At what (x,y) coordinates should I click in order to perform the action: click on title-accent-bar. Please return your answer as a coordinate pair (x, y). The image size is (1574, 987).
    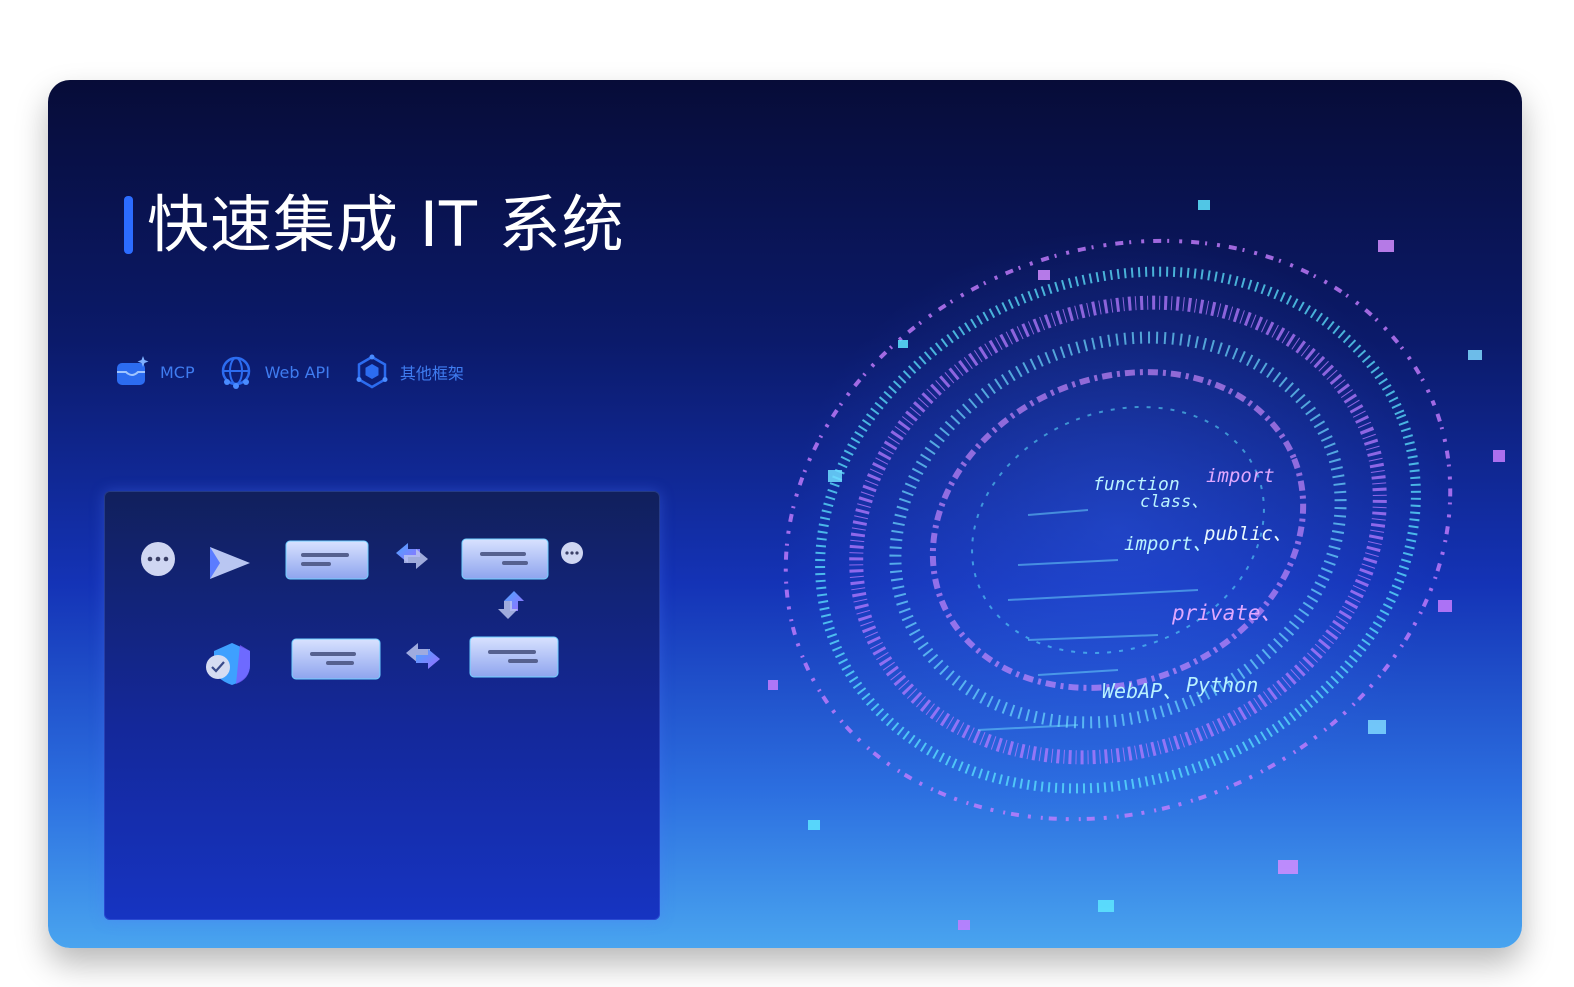
    Looking at the image, I should click on (128, 225).